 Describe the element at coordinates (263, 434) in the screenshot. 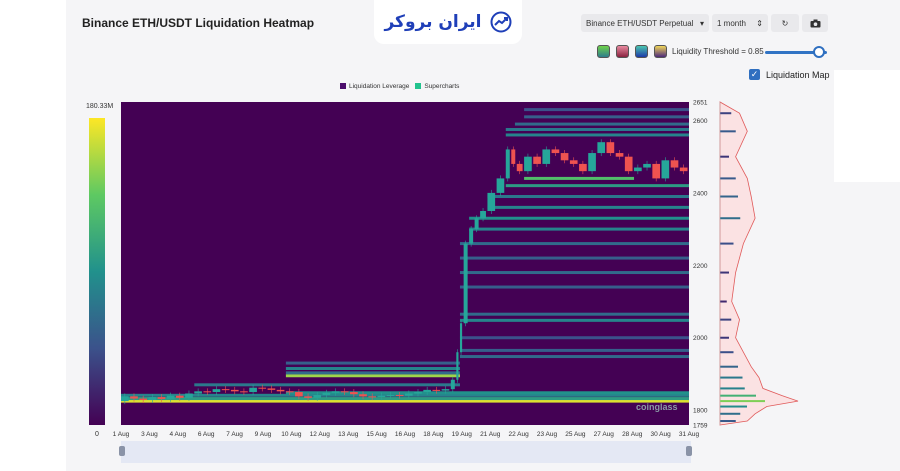

I see `x-tick-label: 9 Aug` at that location.